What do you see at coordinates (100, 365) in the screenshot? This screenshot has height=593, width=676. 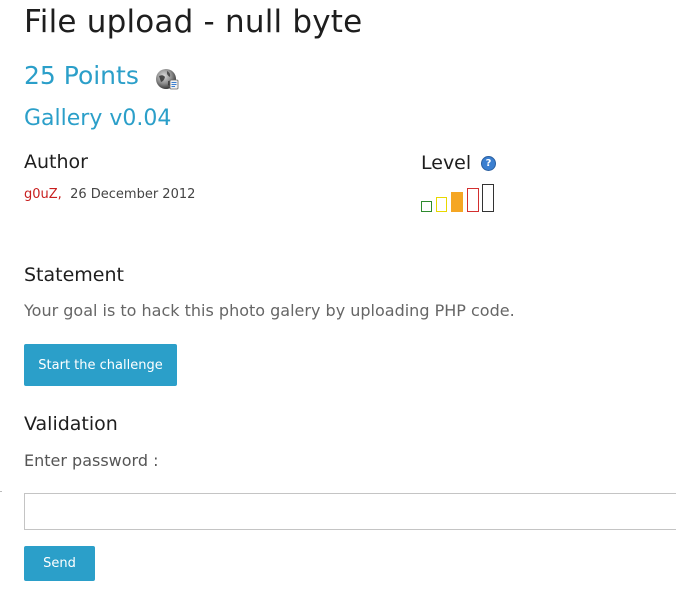 I see `start-challenge-button: Start the challenge` at bounding box center [100, 365].